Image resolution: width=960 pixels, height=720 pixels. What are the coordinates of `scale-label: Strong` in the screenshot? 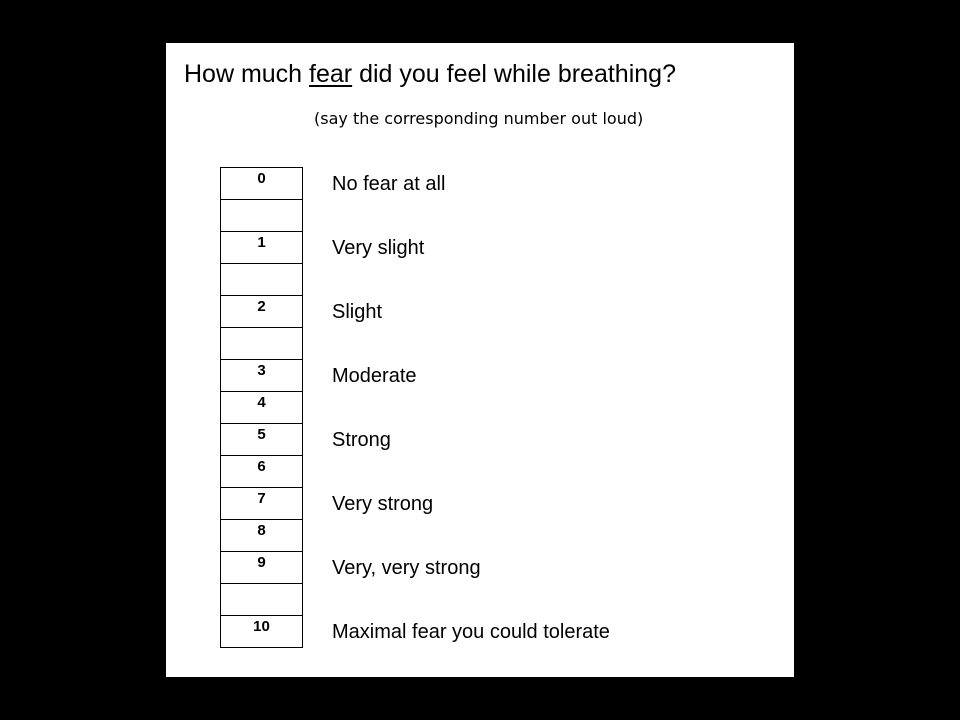 It's located at (361, 440).